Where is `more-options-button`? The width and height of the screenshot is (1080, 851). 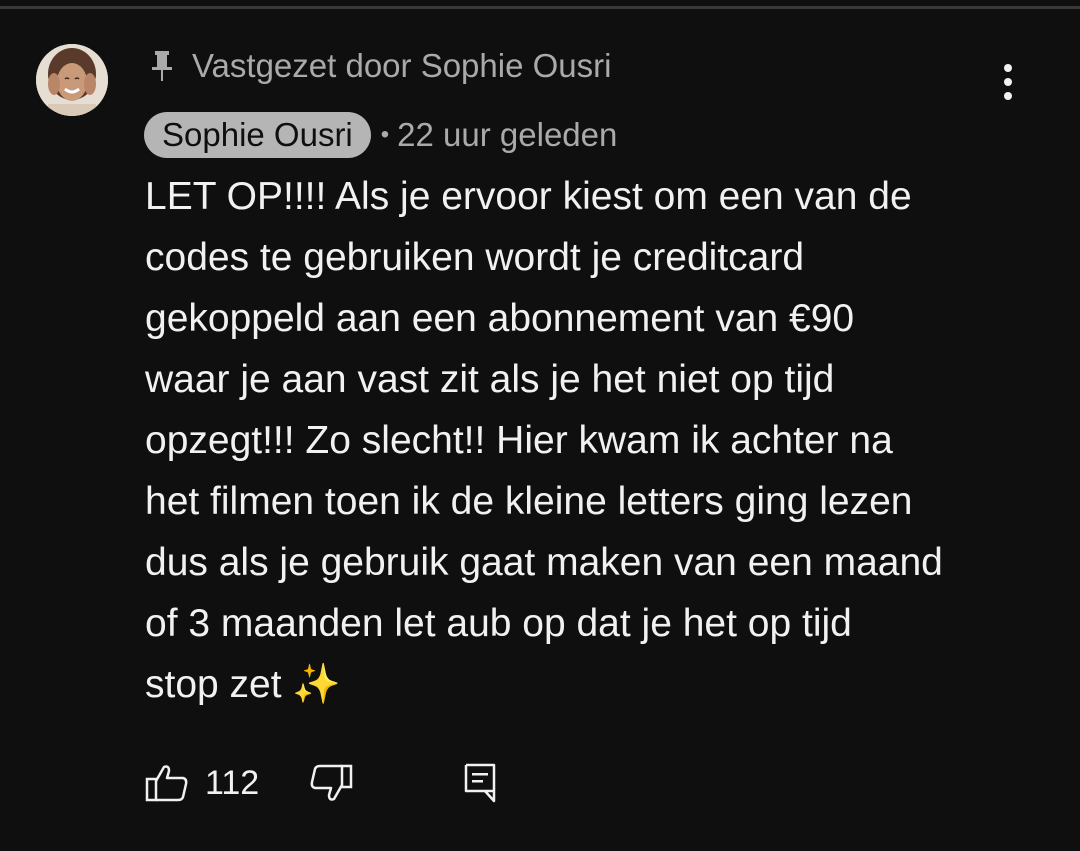 more-options-button is located at coordinates (1008, 82).